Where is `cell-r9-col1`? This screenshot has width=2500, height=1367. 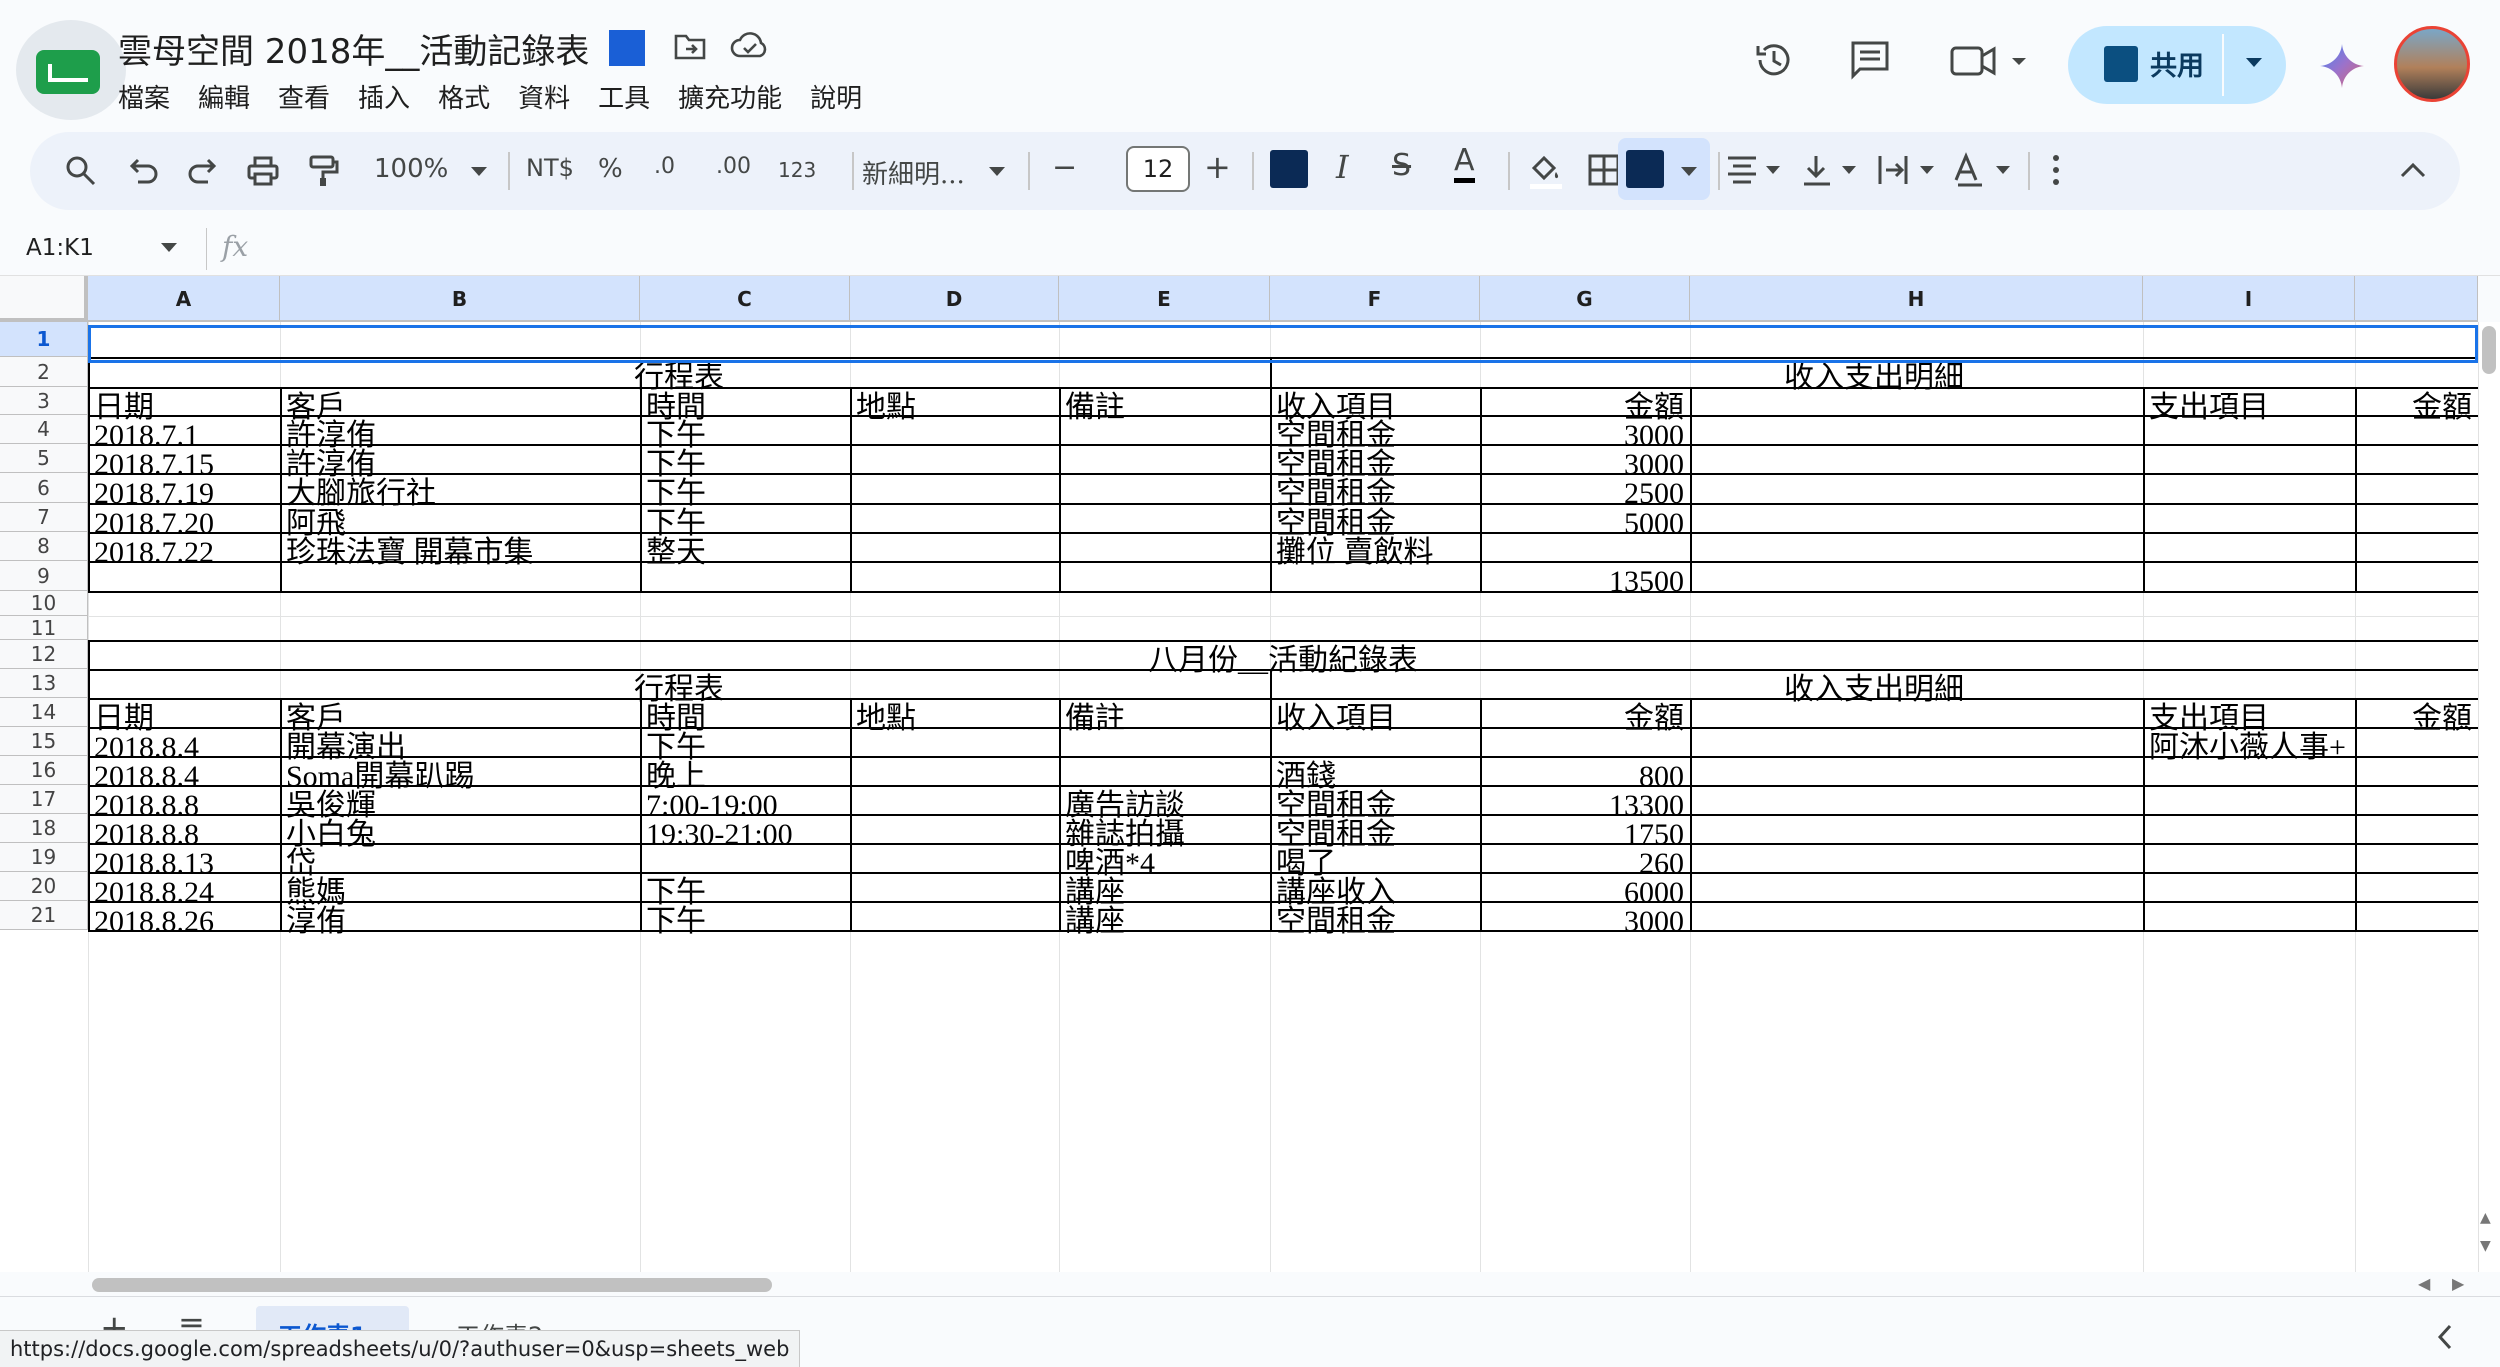 cell-r9-col1 is located at coordinates (460, 580).